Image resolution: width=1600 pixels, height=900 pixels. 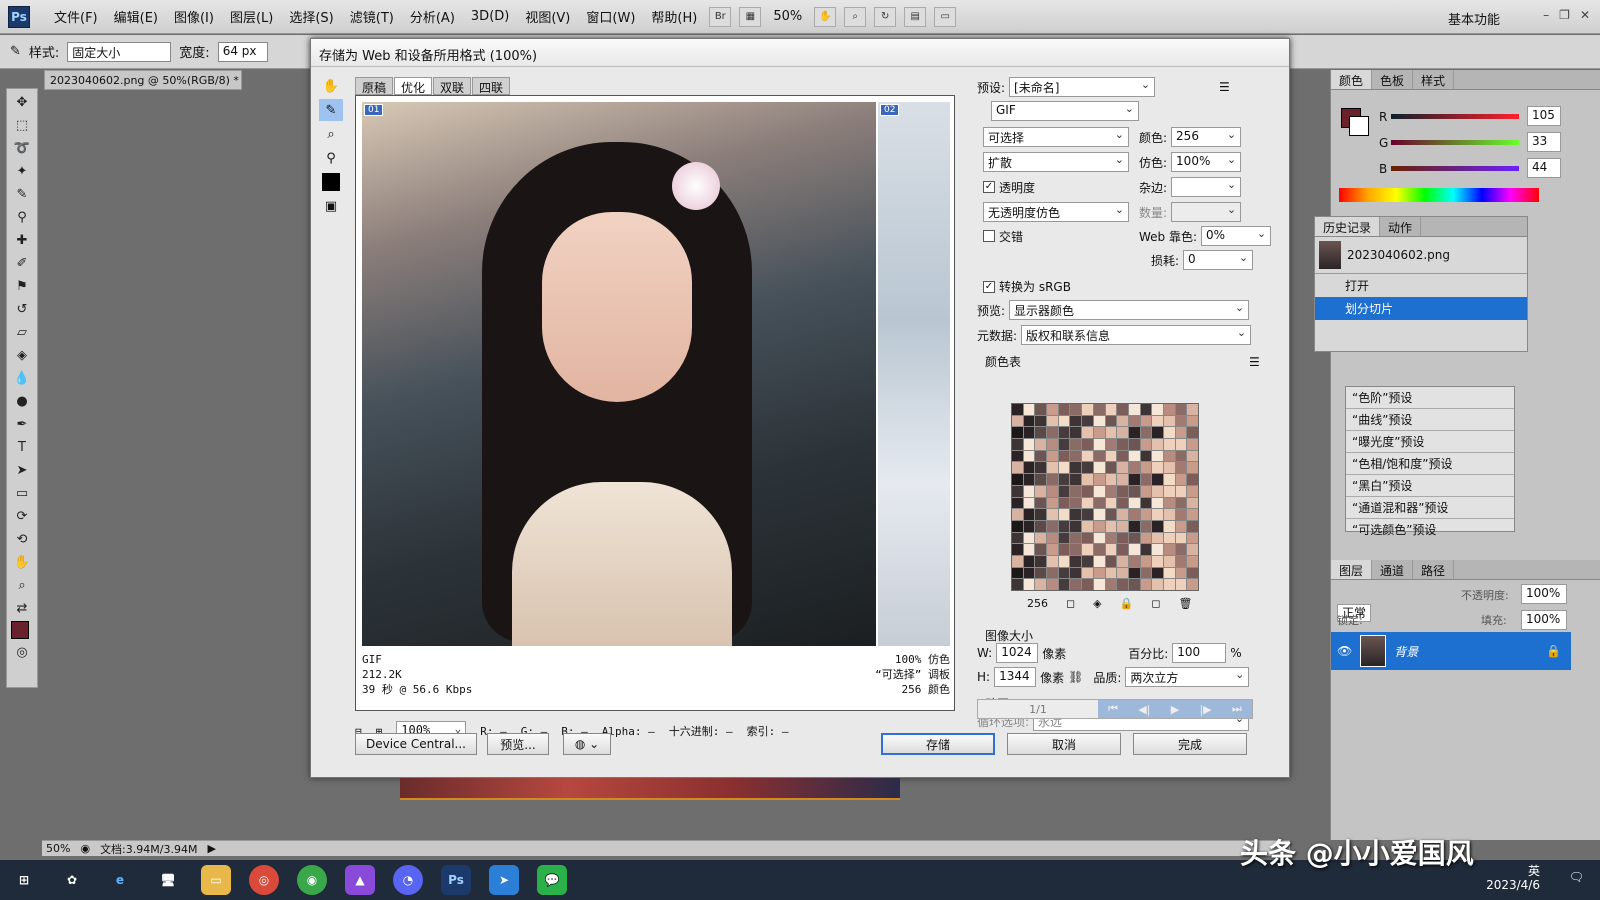 What do you see at coordinates (1015, 677) in the screenshot?
I see `image-height-input: 1344` at bounding box center [1015, 677].